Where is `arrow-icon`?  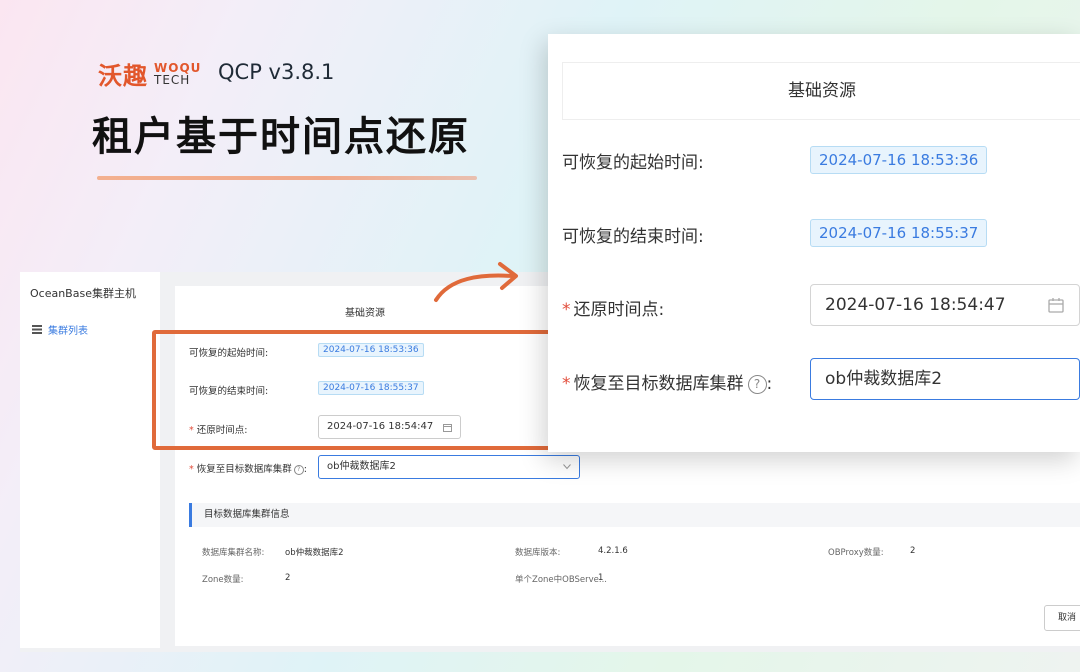
arrow-icon is located at coordinates (476, 282).